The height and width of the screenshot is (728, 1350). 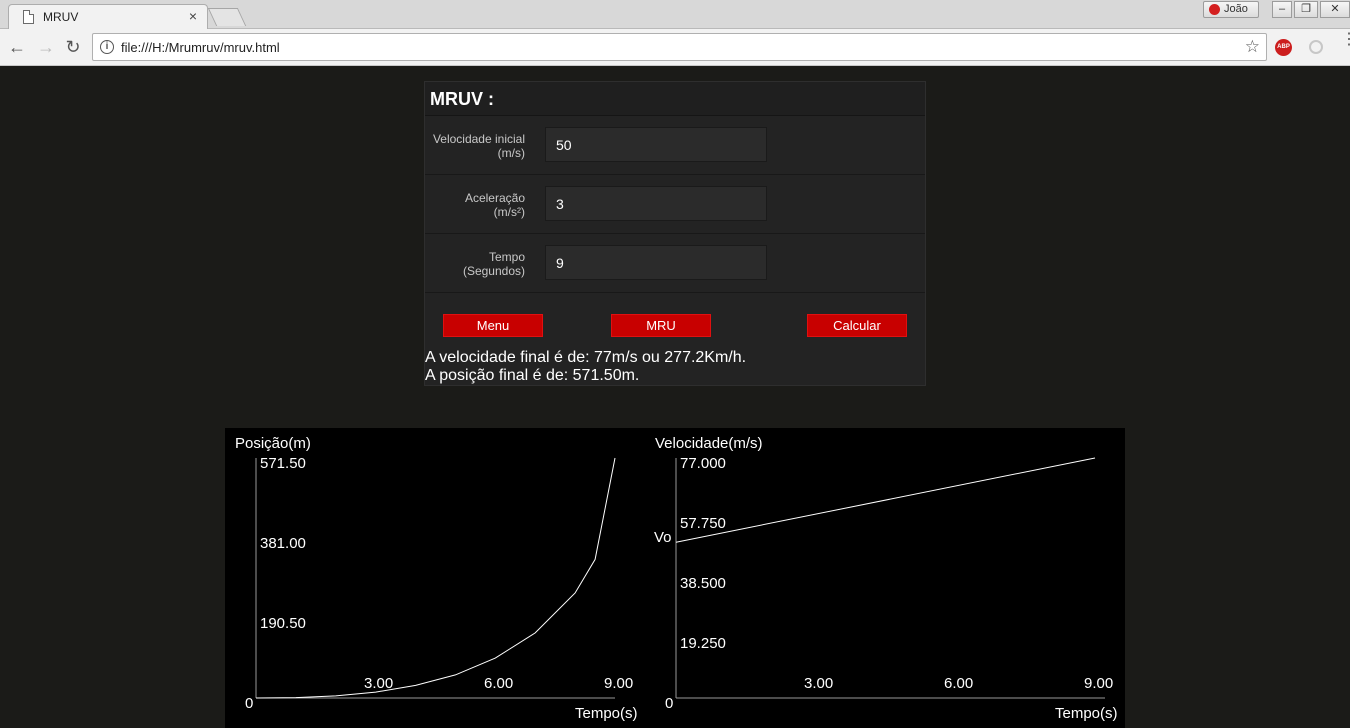 I want to click on form-row-aceleracao: Aceleração (m/s²), so click(x=675, y=204).